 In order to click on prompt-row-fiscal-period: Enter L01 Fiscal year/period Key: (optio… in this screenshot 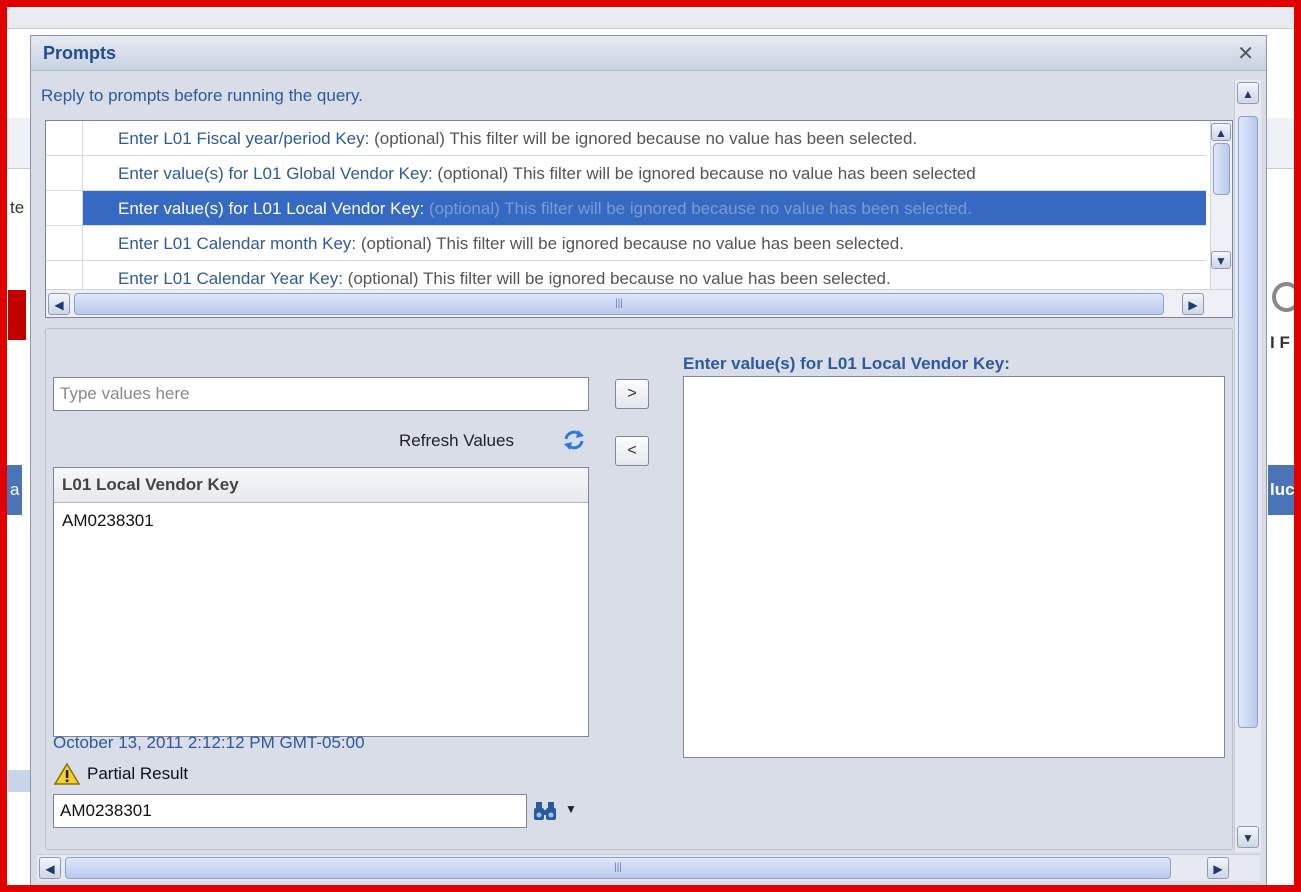, I will do `click(626, 138)`.